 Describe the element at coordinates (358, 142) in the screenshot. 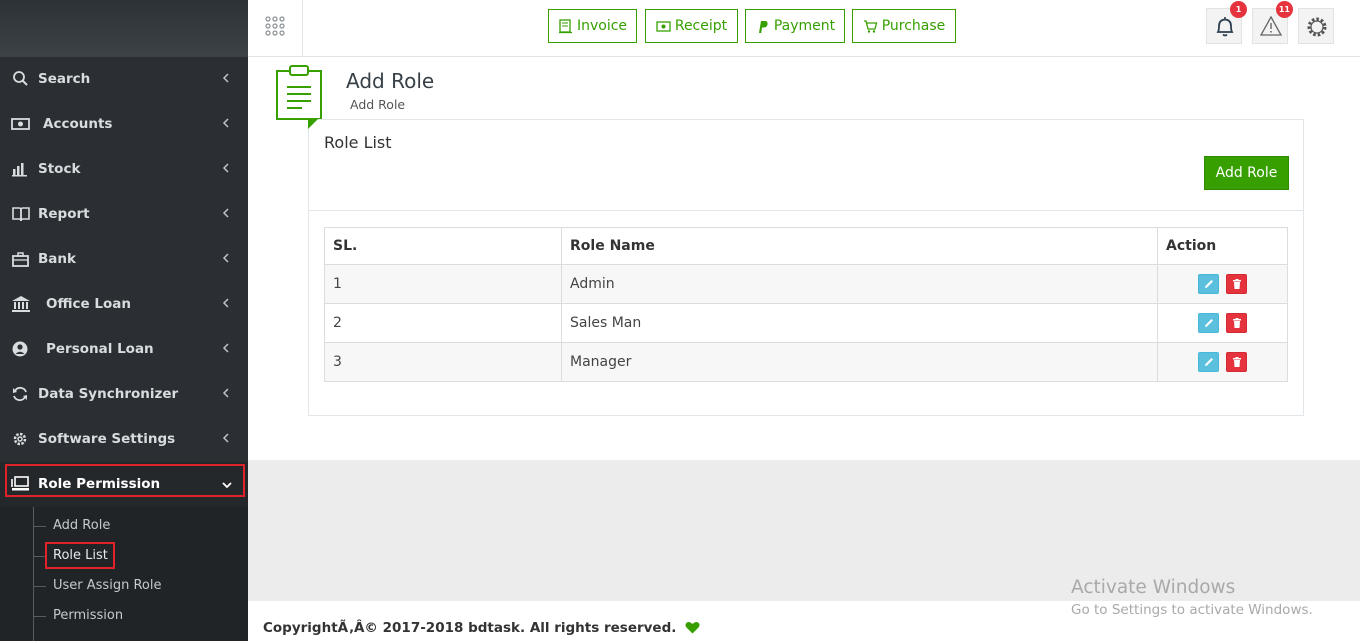

I see `panel-title: Role List` at that location.